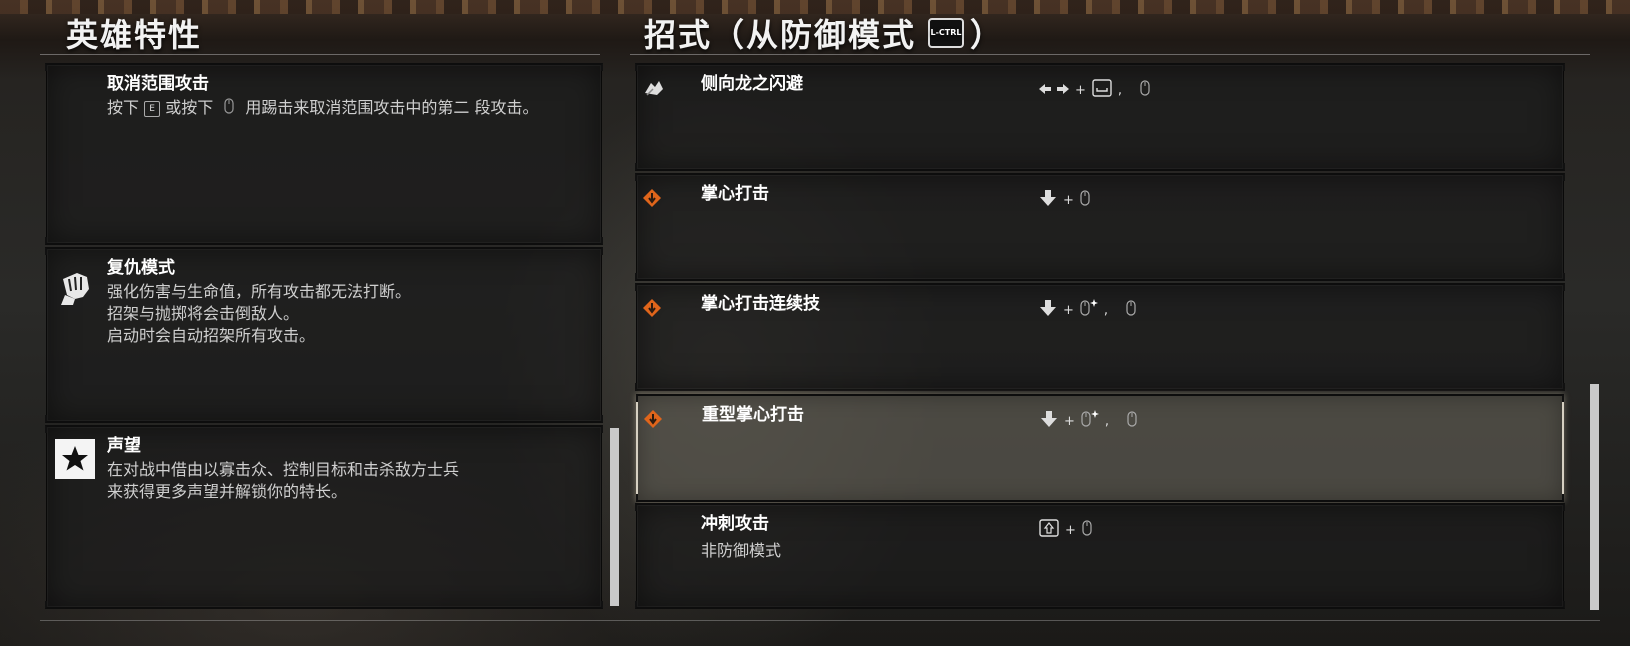 The height and width of the screenshot is (646, 1630). What do you see at coordinates (124, 446) in the screenshot?
I see `trait-name: 声望` at bounding box center [124, 446].